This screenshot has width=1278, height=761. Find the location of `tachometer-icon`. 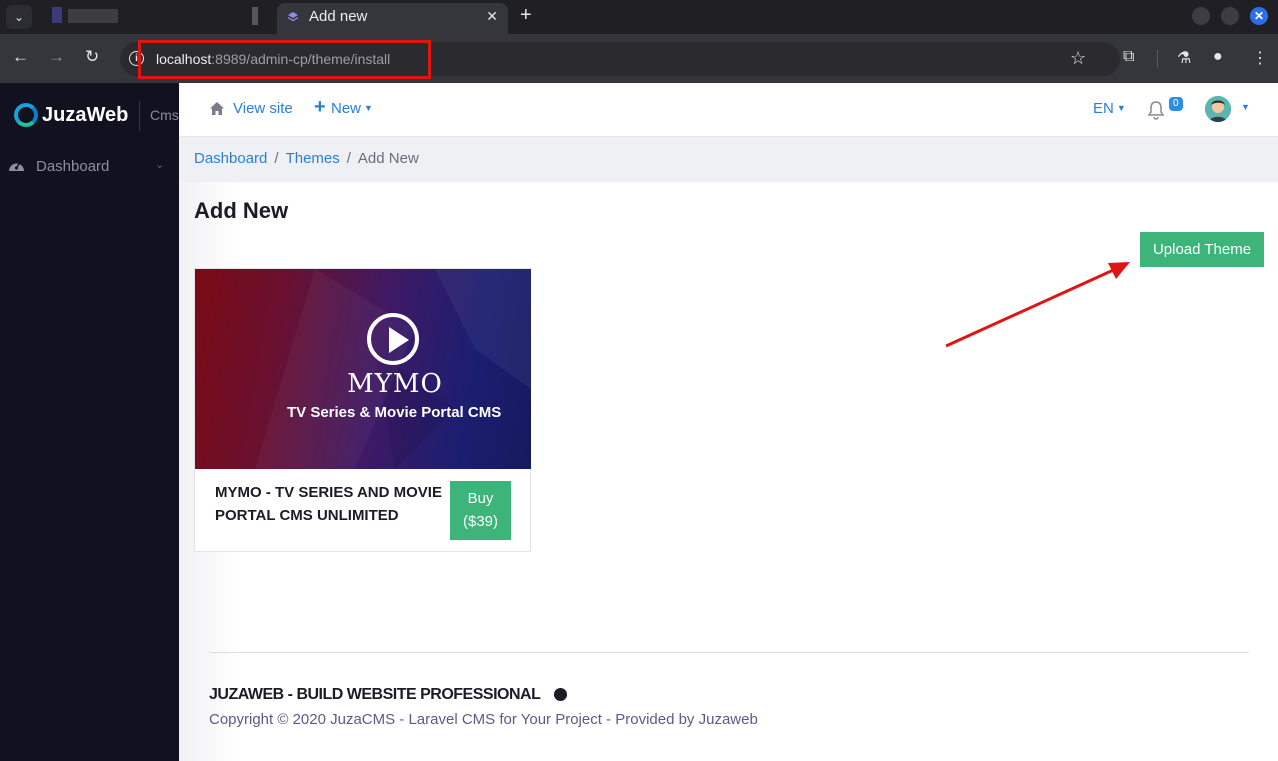

tachometer-icon is located at coordinates (16, 166).